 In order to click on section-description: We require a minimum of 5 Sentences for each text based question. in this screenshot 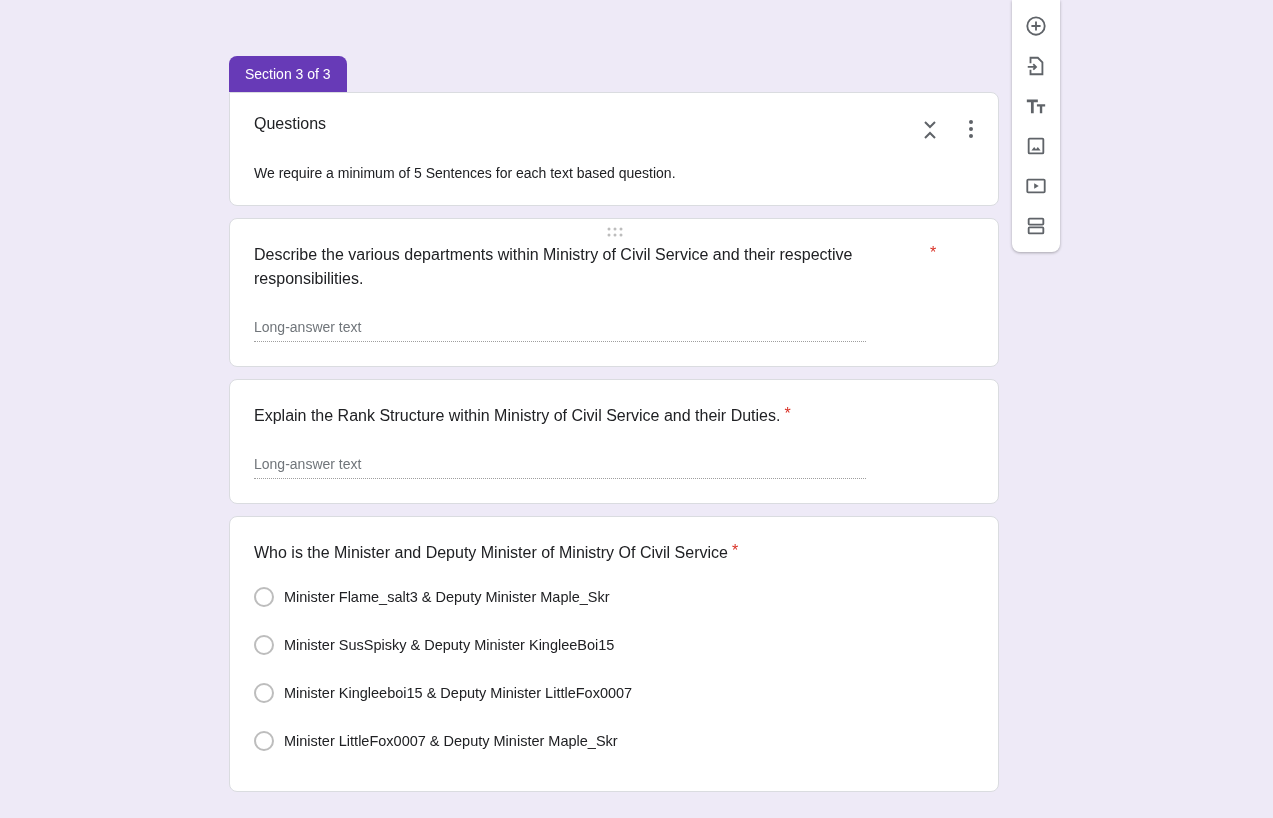, I will do `click(465, 173)`.